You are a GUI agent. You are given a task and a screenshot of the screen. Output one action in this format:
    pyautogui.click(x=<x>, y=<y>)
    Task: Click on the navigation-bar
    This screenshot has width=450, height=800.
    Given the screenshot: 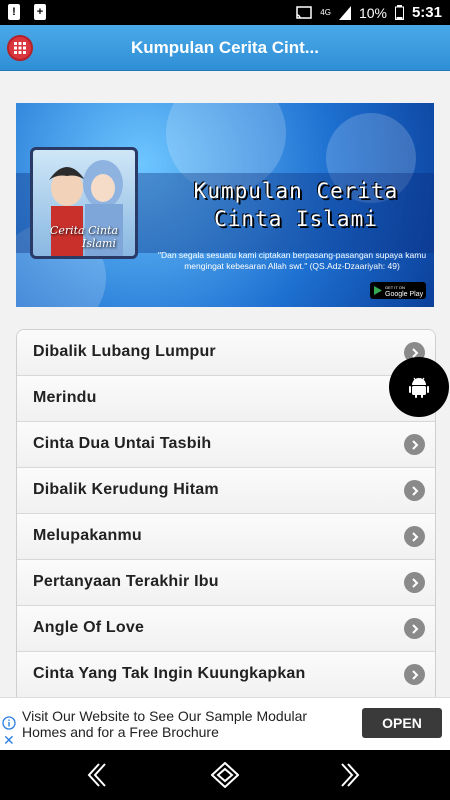 What is the action you would take?
    pyautogui.click(x=225, y=775)
    